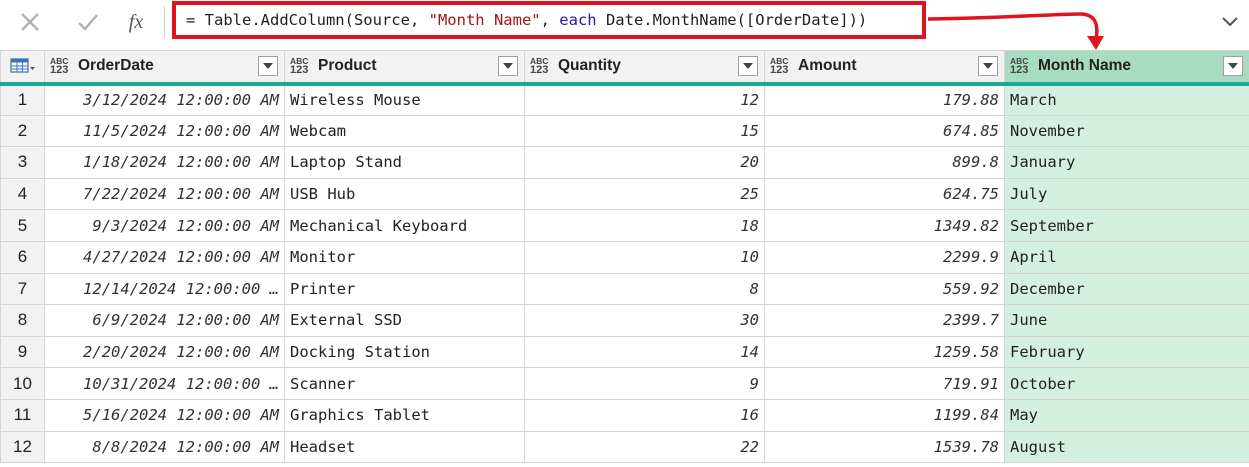 This screenshot has height=467, width=1249. Describe the element at coordinates (22, 447) in the screenshot. I see `row-number: 12` at that location.